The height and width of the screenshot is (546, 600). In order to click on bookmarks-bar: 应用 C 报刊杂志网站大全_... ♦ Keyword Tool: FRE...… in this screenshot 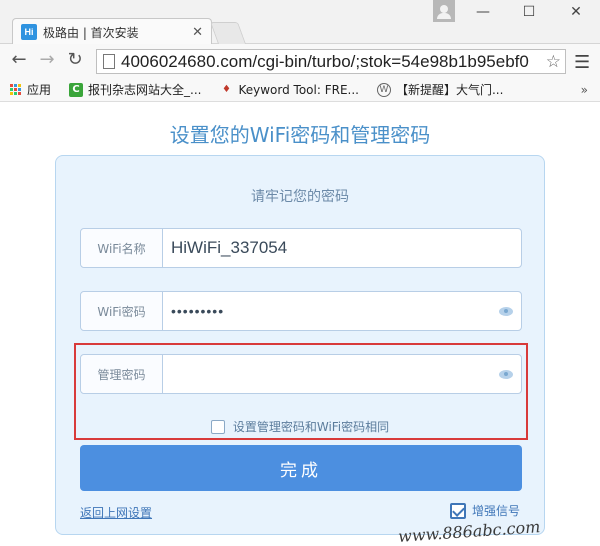, I will do `click(300, 90)`.